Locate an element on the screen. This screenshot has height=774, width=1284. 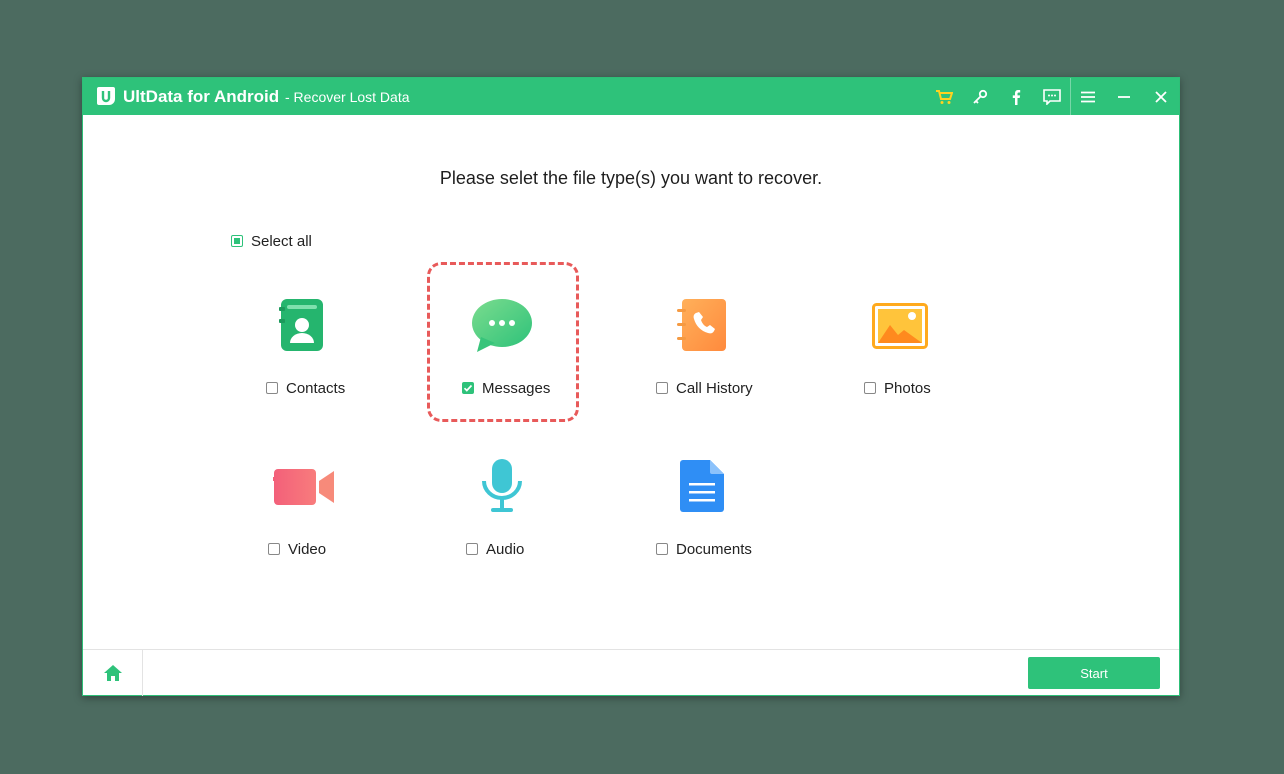
ultdata-logo-icon is located at coordinates (106, 96).